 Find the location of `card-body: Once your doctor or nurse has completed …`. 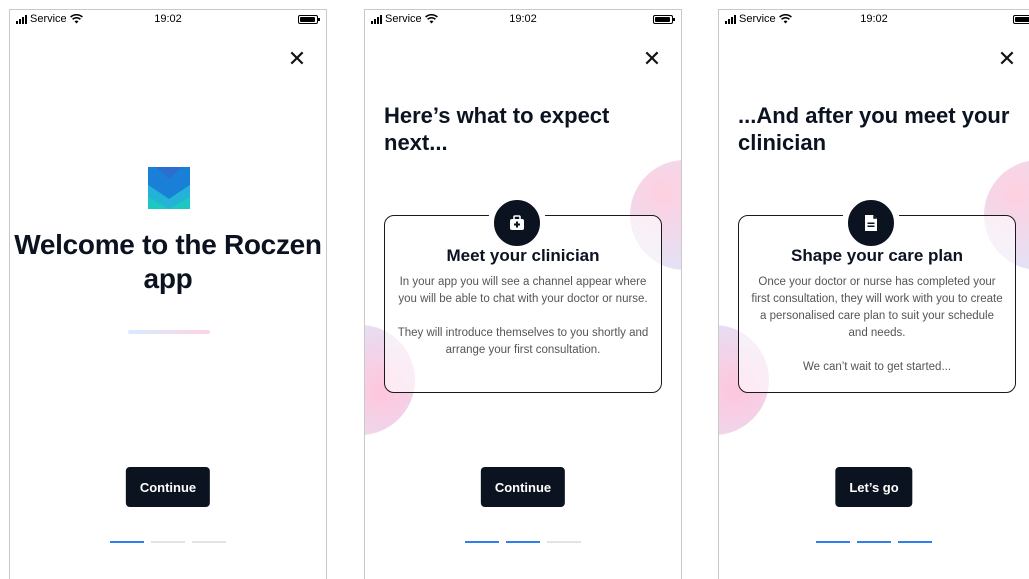

card-body: Once your doctor or nurse has completed … is located at coordinates (877, 333).